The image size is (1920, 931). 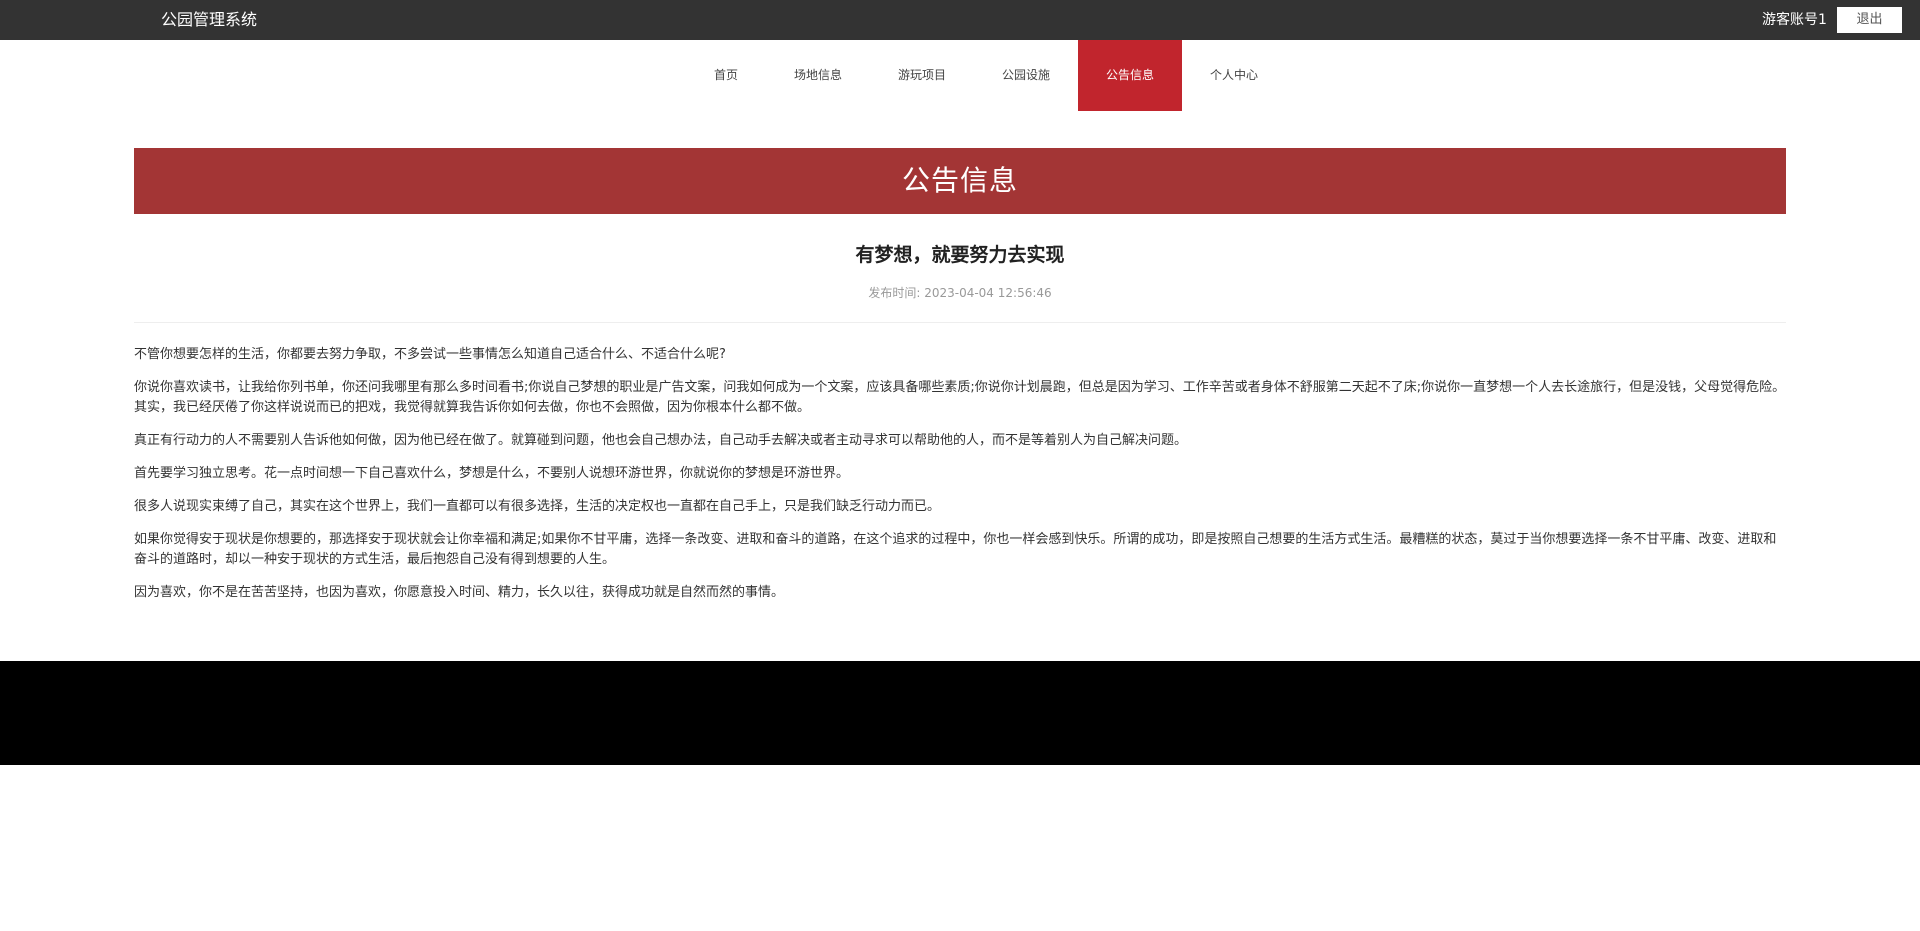 What do you see at coordinates (988, 293) in the screenshot?
I see `publish-time-value: 2023-04-04 12:56:46` at bounding box center [988, 293].